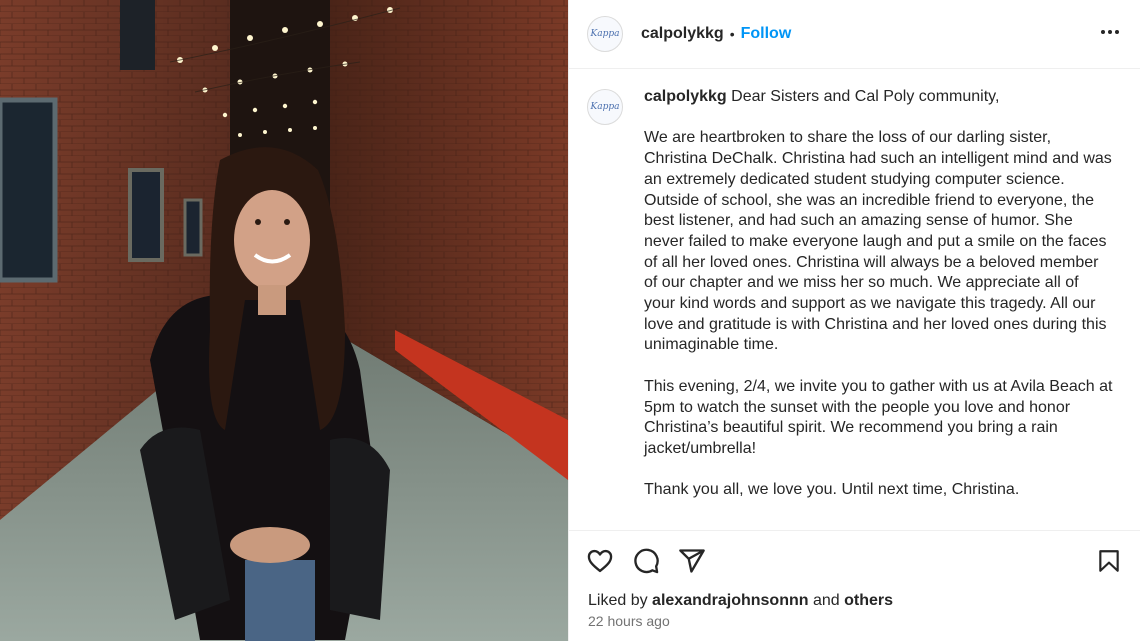 The height and width of the screenshot is (641, 1140). I want to click on likes-summary: Liked by alexandrajohnsonnn and others, so click(854, 601).